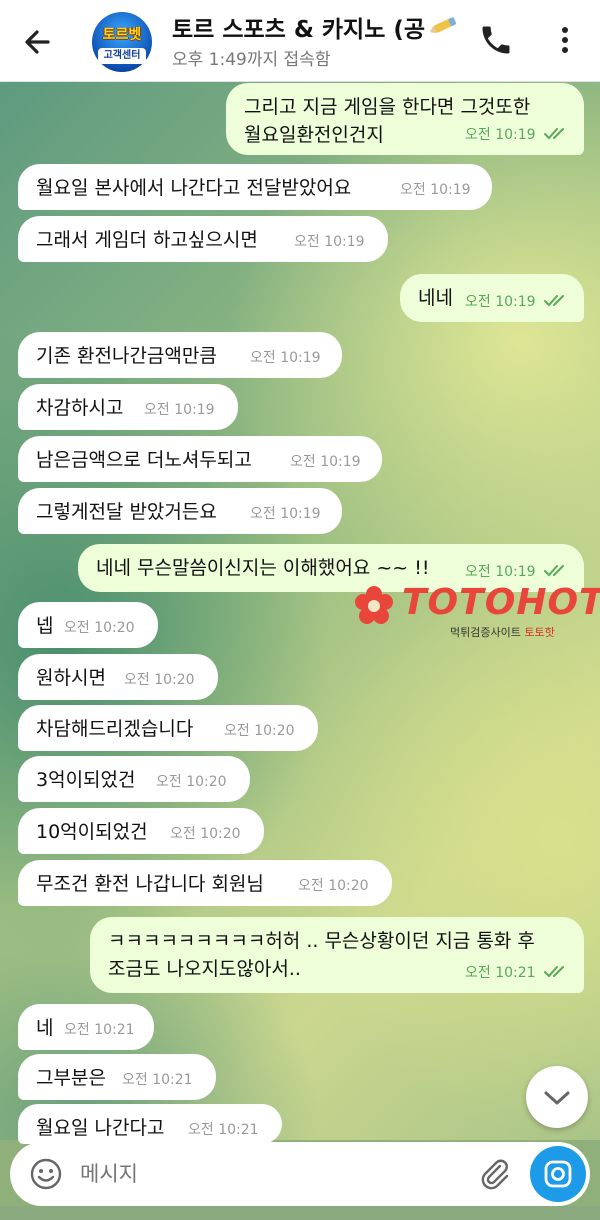  I want to click on avatar: 토르벳 고객센터, so click(122, 42).